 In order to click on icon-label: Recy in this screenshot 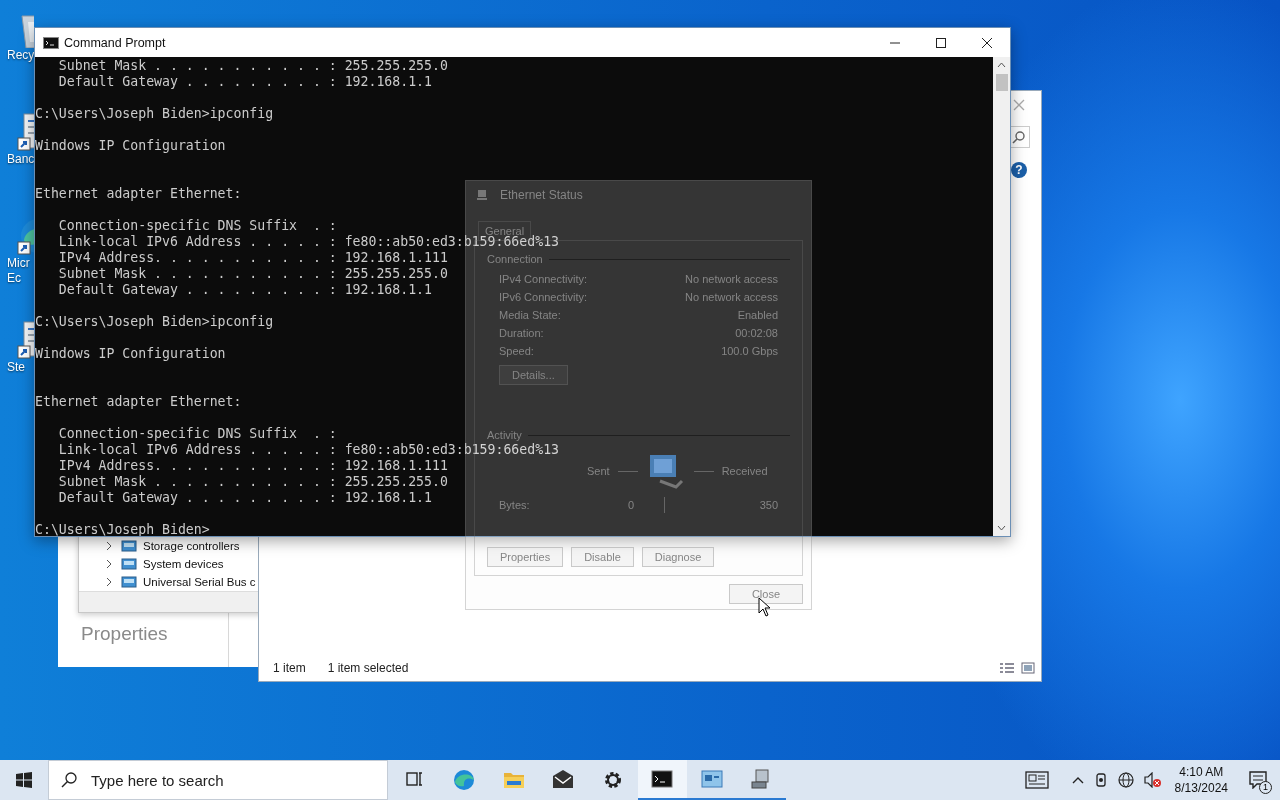, I will do `click(20, 55)`.